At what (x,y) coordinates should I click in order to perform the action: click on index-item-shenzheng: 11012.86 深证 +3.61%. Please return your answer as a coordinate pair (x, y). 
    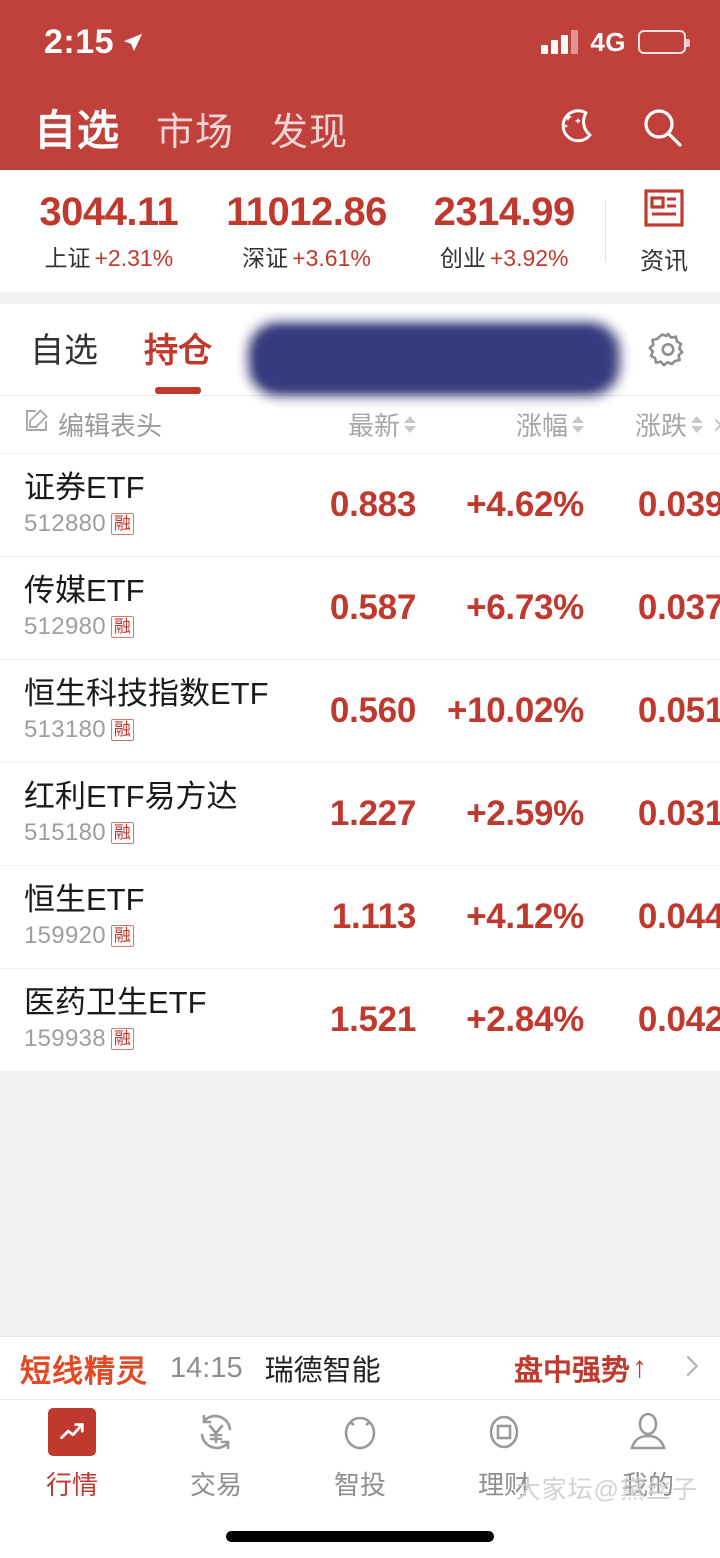
    Looking at the image, I should click on (307, 231).